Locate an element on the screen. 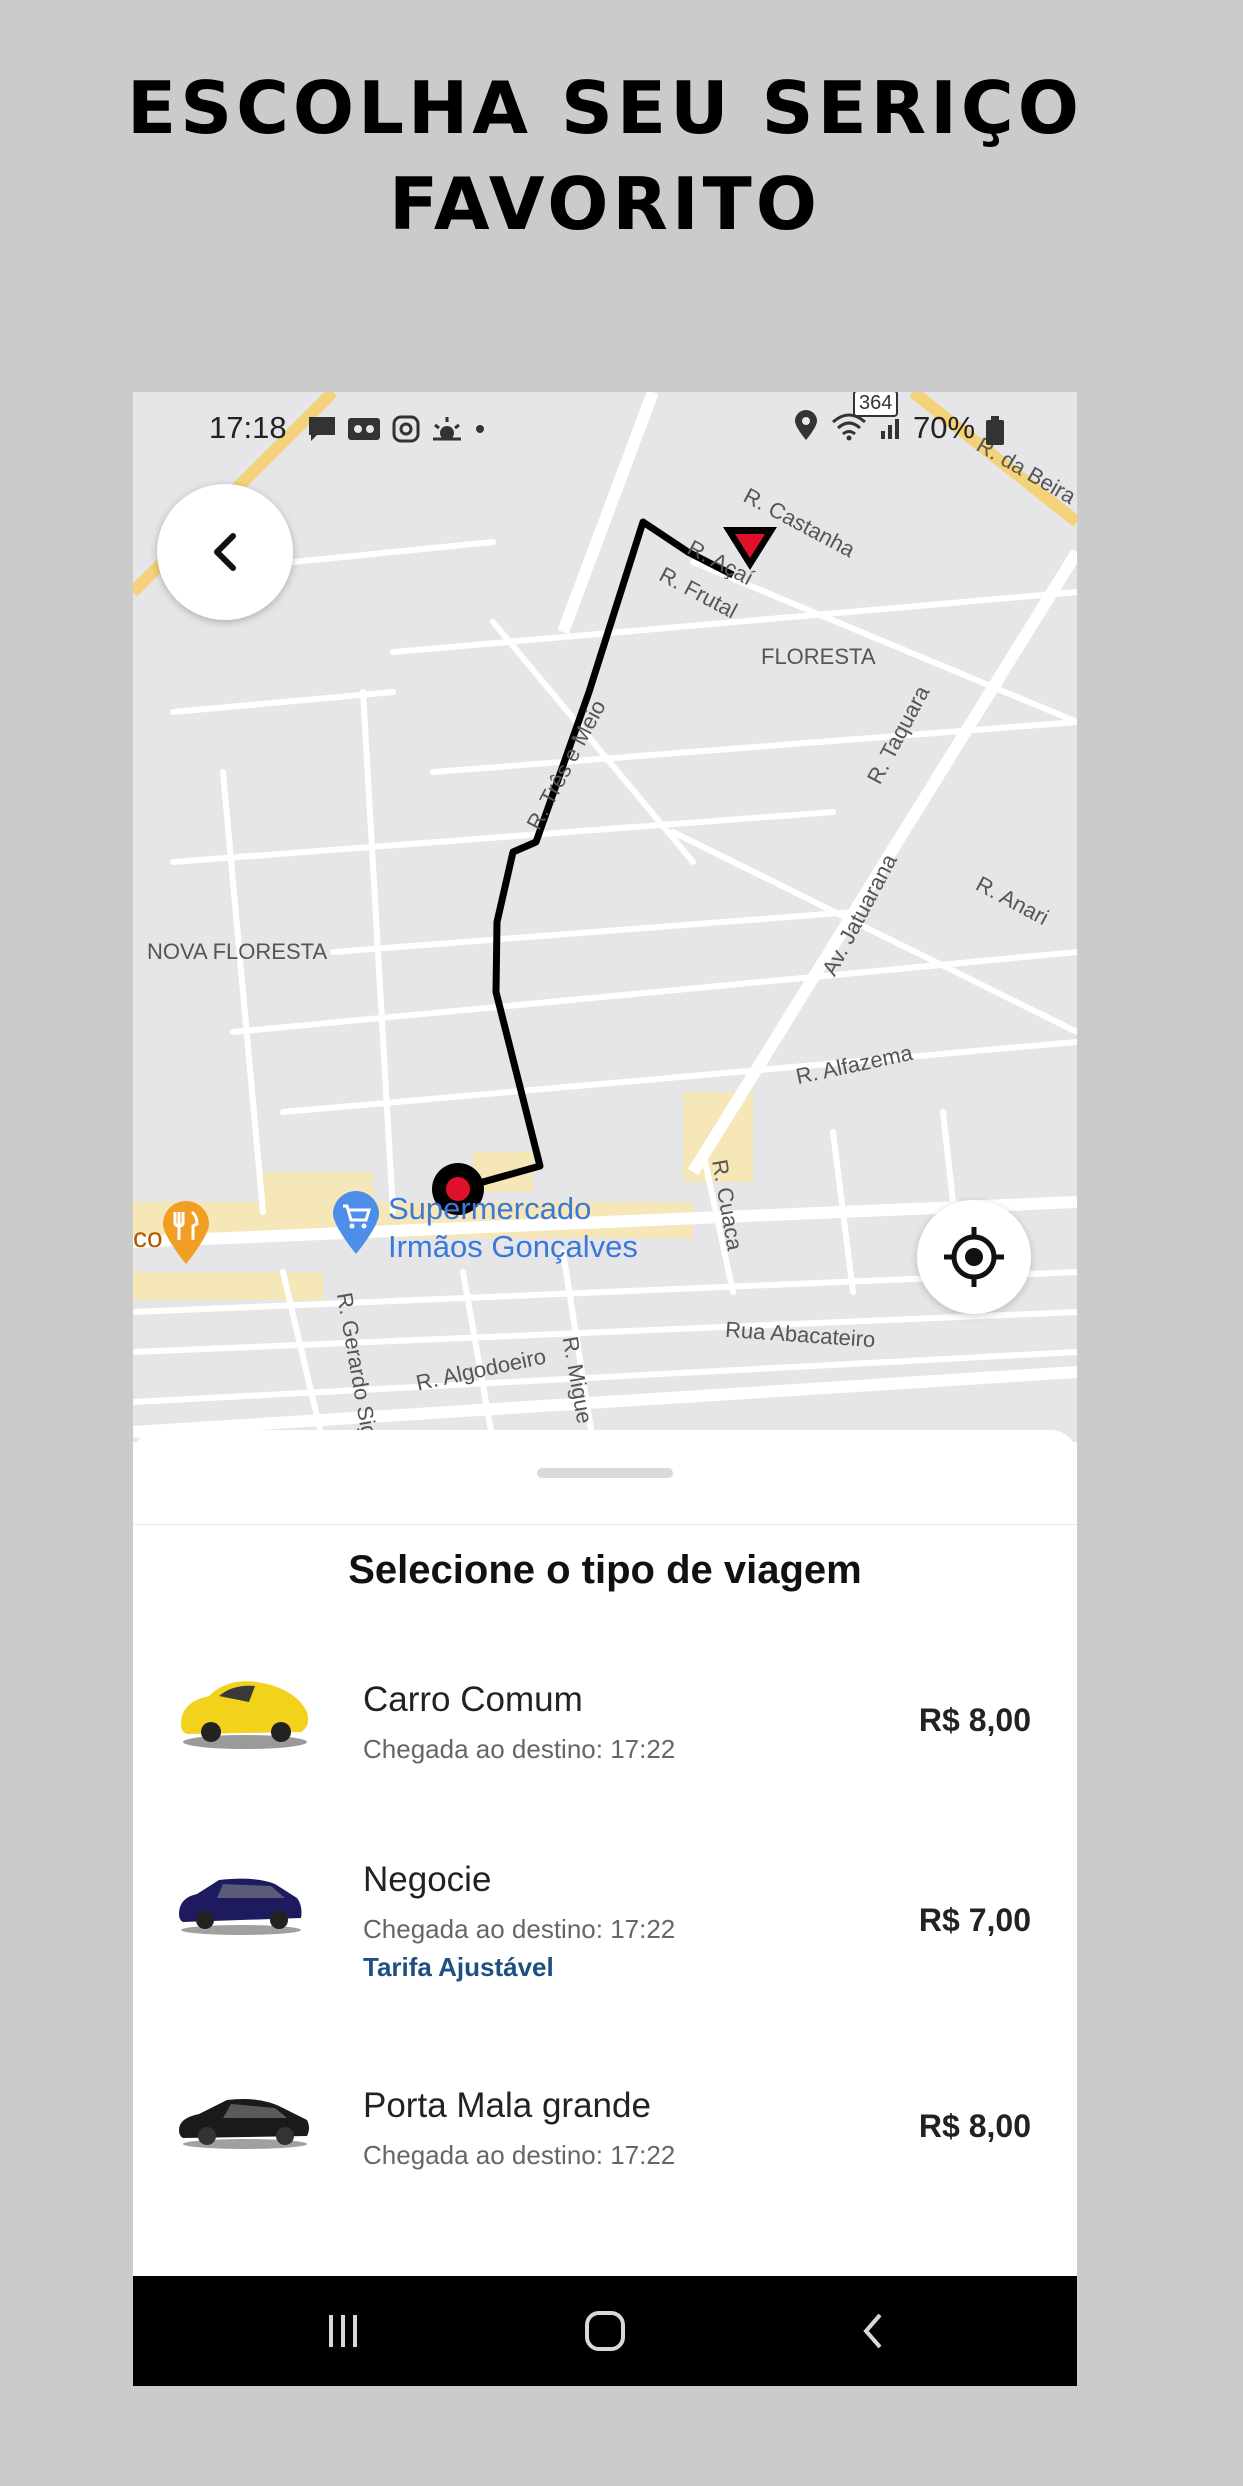  ride-name: Negocie is located at coordinates (427, 1879).